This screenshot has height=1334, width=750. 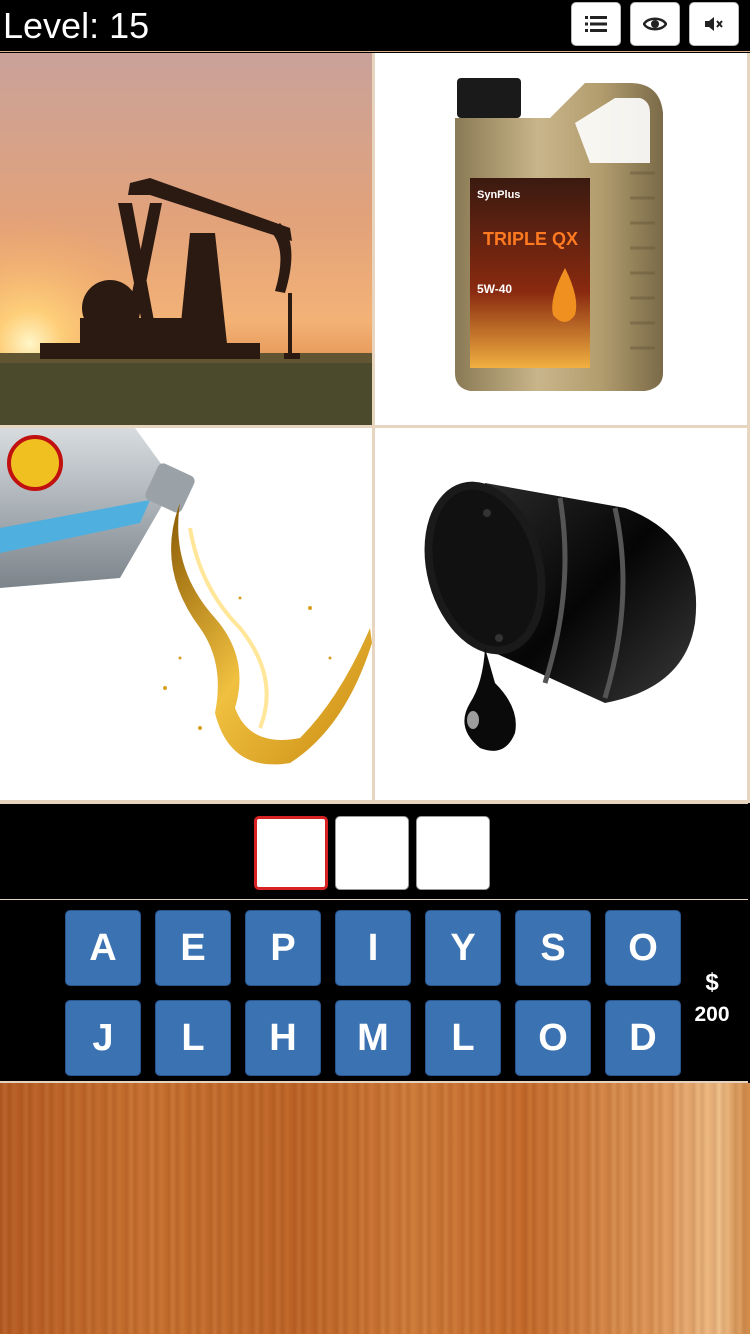 I want to click on hint-reveal-button, so click(x=655, y=24).